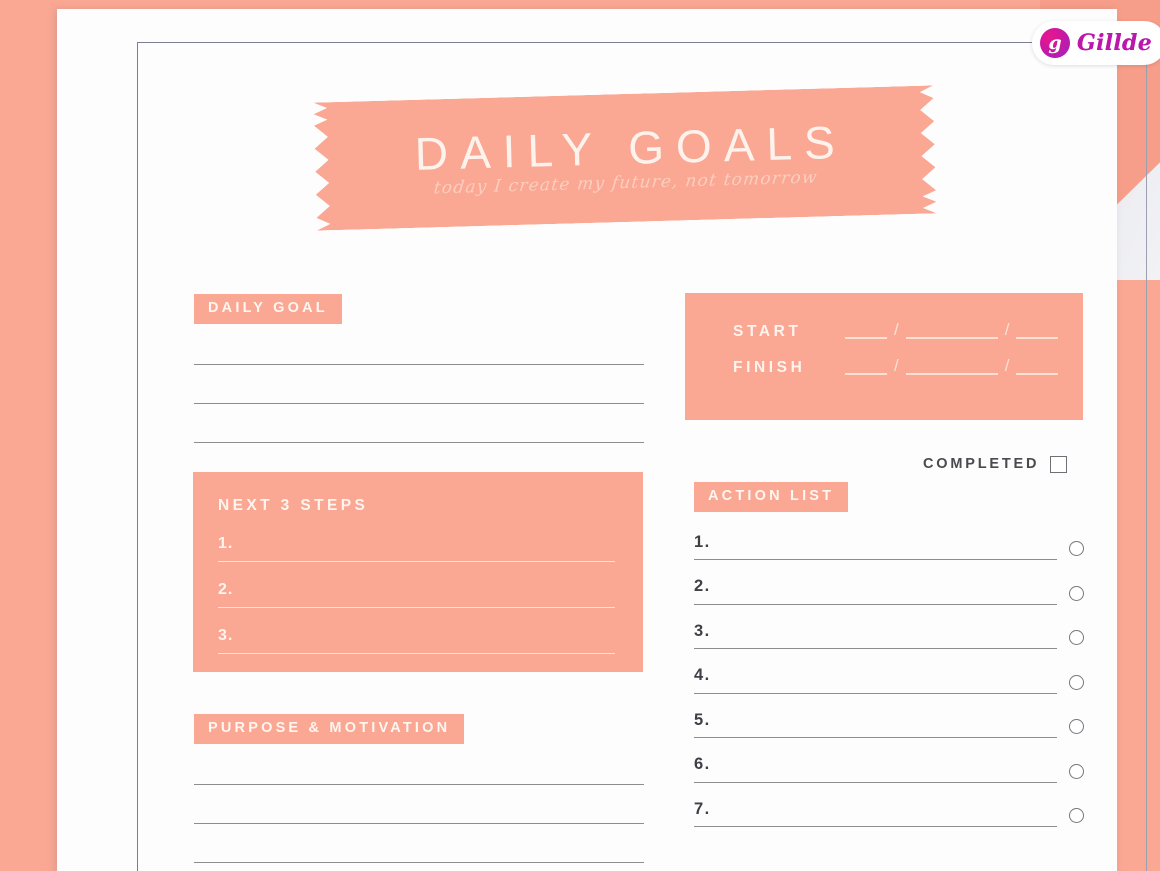 The width and height of the screenshot is (1160, 871). What do you see at coordinates (1059, 464) in the screenshot?
I see `completed-checkbox` at bounding box center [1059, 464].